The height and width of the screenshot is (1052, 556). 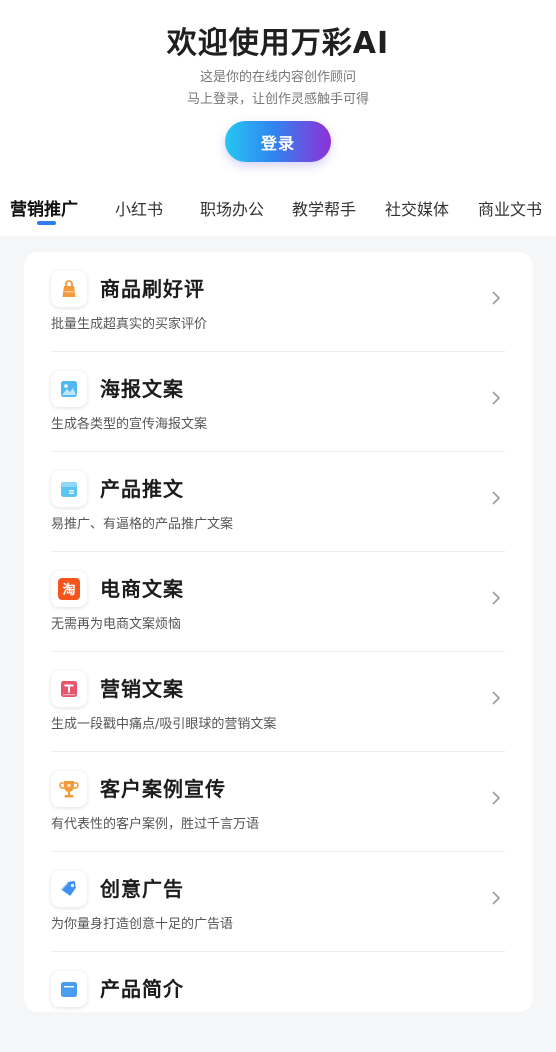 I want to click on text-doc-icon, so click(x=69, y=689).